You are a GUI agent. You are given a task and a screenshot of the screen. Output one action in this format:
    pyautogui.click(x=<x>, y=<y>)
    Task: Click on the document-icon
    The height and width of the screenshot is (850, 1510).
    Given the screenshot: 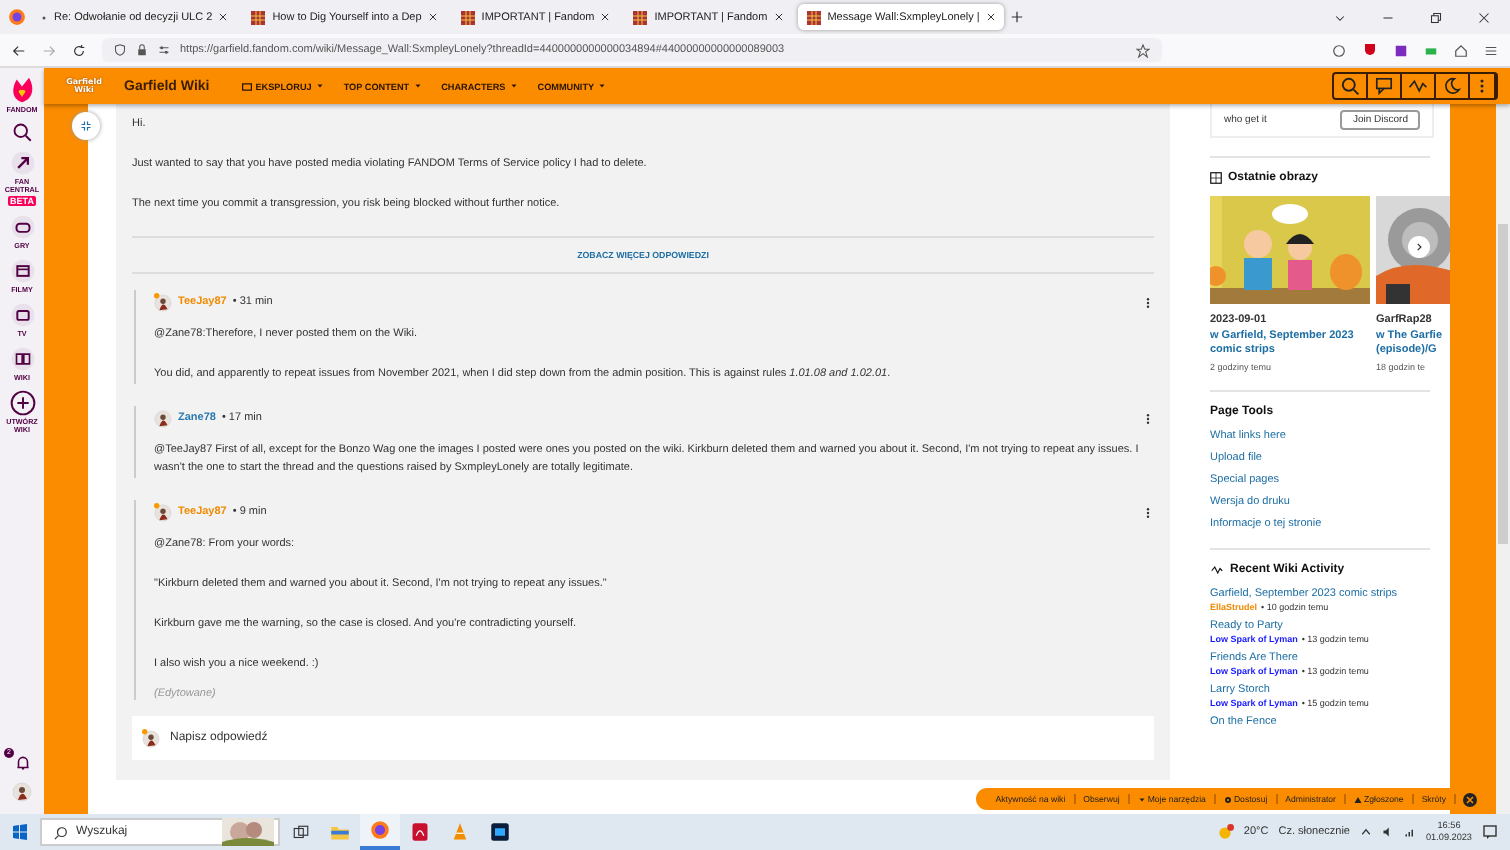 What is the action you would take?
    pyautogui.click(x=420, y=832)
    